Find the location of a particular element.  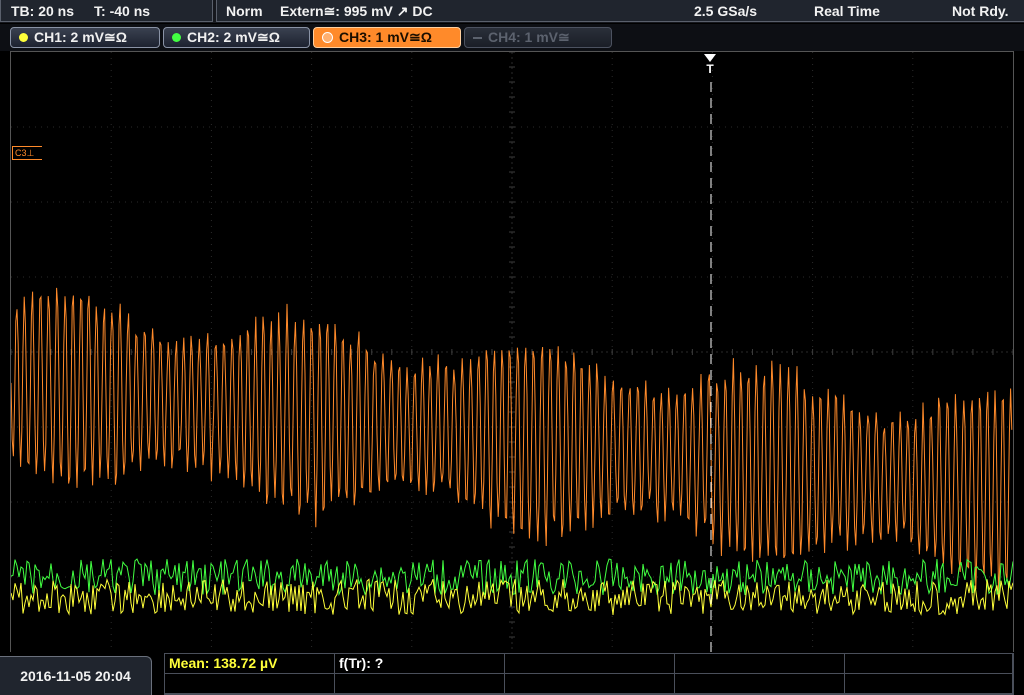

measurement-frequency: f(Tr): ? is located at coordinates (420, 664).